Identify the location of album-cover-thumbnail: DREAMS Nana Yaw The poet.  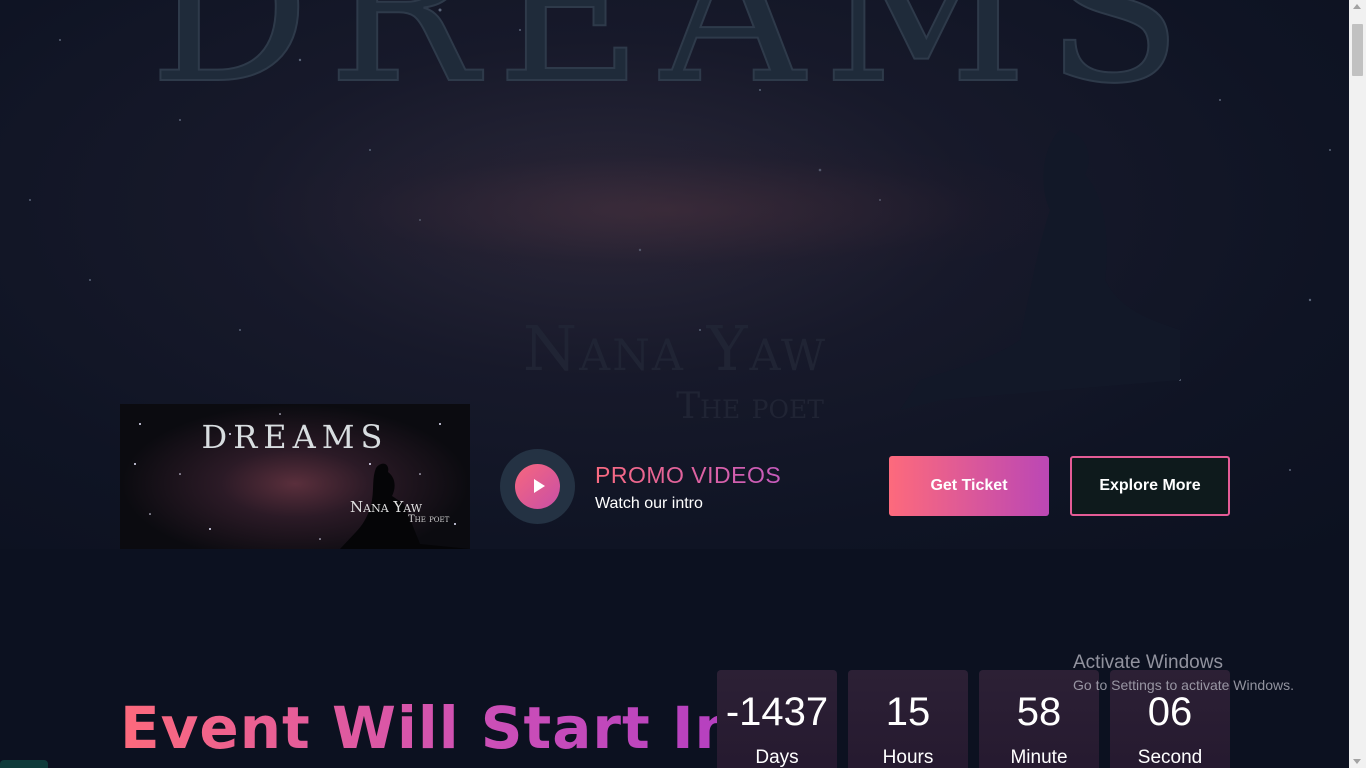
(295, 476).